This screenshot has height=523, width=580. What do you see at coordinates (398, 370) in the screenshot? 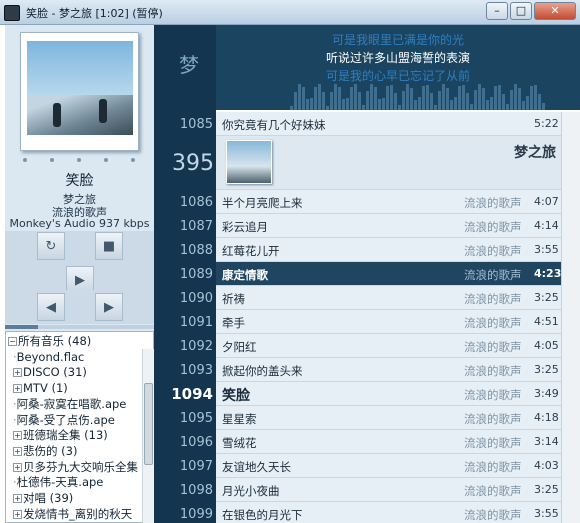
I see `playlist-row: 掀起你的盖头来 流浪的歌声 3:25` at bounding box center [398, 370].